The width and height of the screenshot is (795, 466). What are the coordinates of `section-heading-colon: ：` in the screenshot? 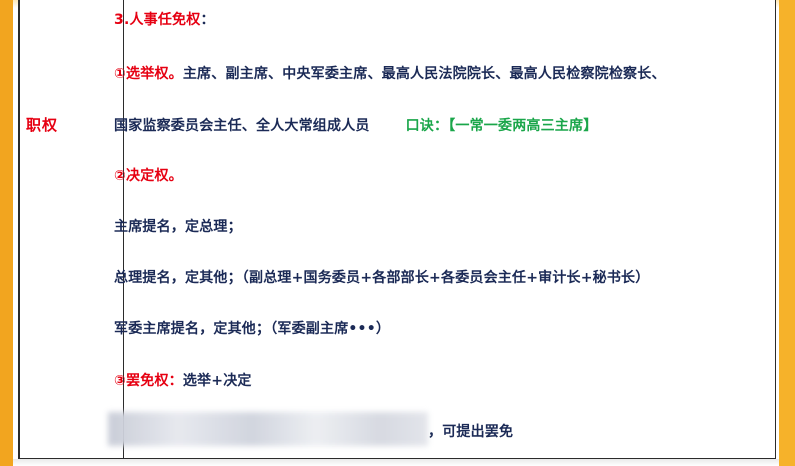 It's located at (207, 20).